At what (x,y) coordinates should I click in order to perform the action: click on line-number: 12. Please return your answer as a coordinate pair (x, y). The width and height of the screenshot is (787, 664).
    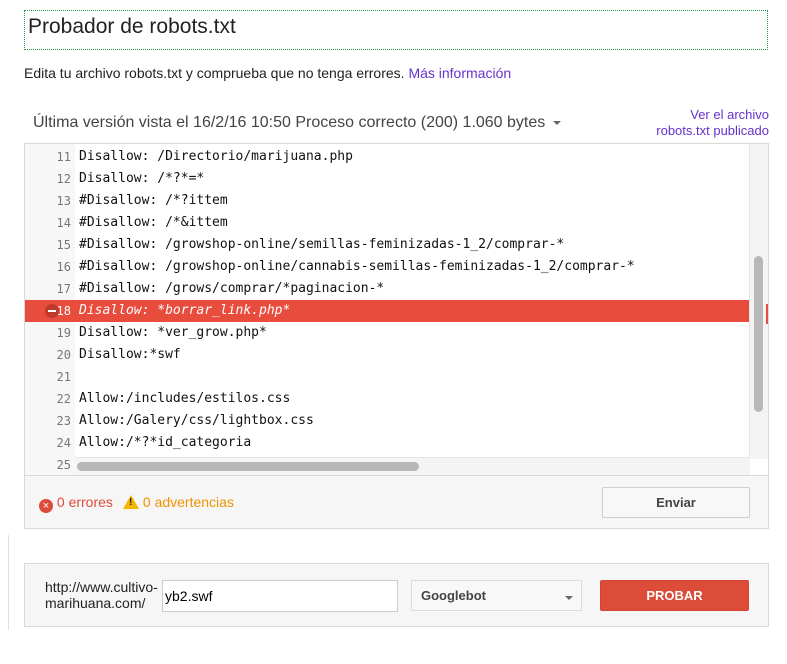
    Looking at the image, I should click on (63, 179).